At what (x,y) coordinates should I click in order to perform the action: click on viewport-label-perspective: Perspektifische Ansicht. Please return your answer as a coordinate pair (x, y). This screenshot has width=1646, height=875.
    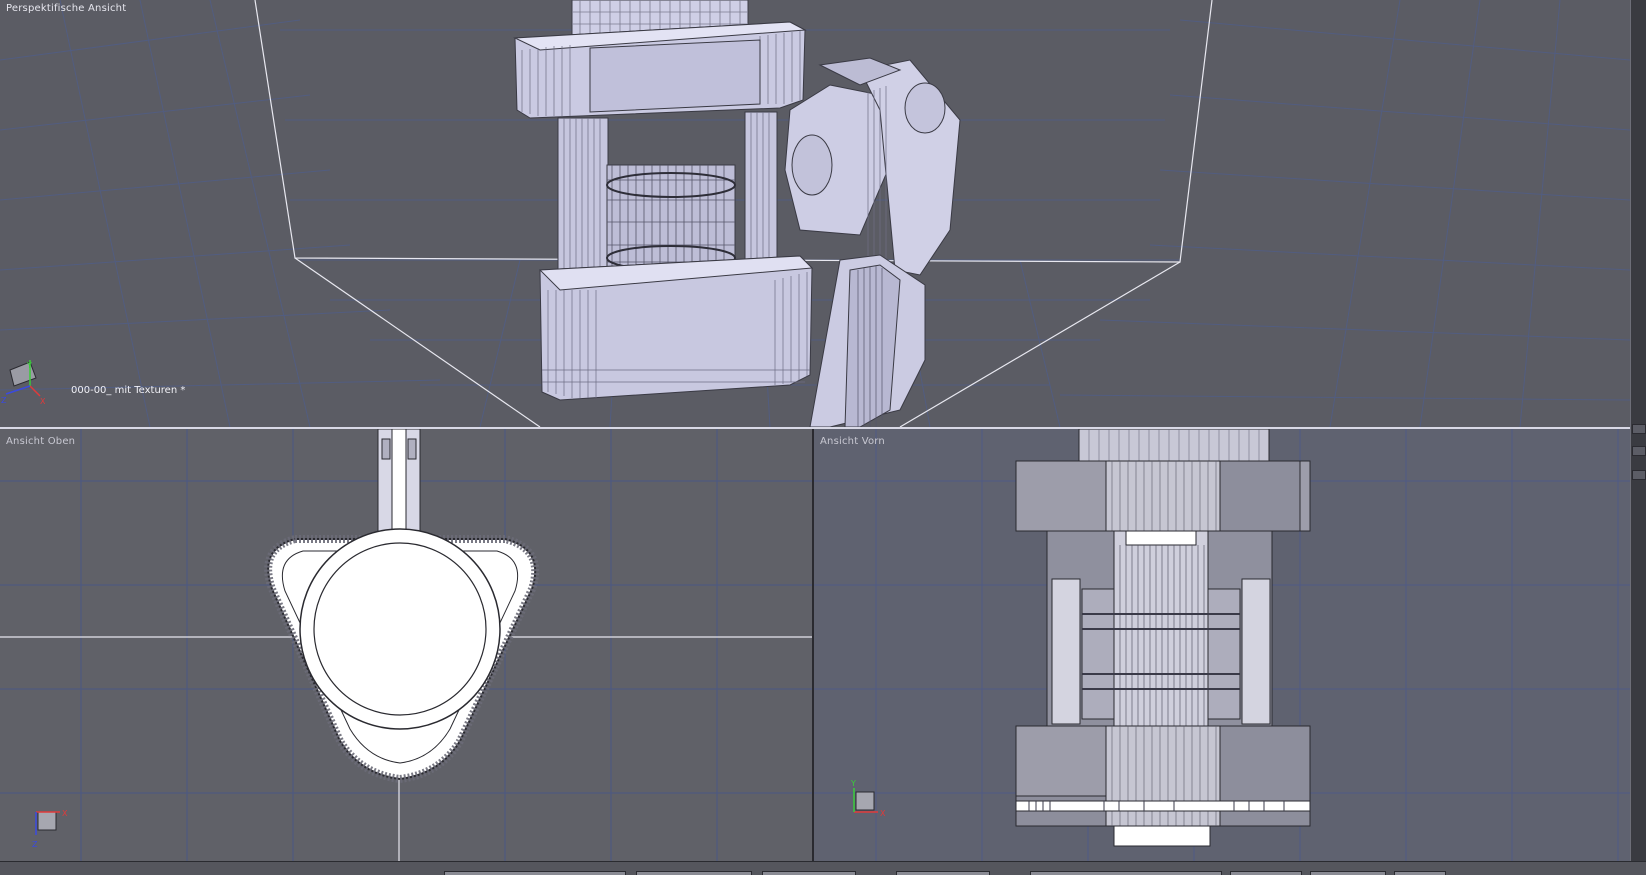
    Looking at the image, I should click on (66, 8).